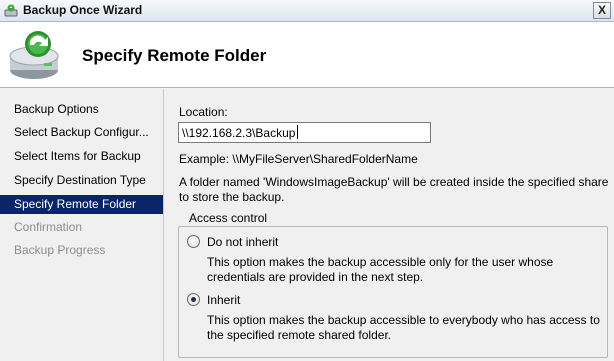 The width and height of the screenshot is (614, 361). I want to click on title-bar: Backup Once Wizard X, so click(307, 11).